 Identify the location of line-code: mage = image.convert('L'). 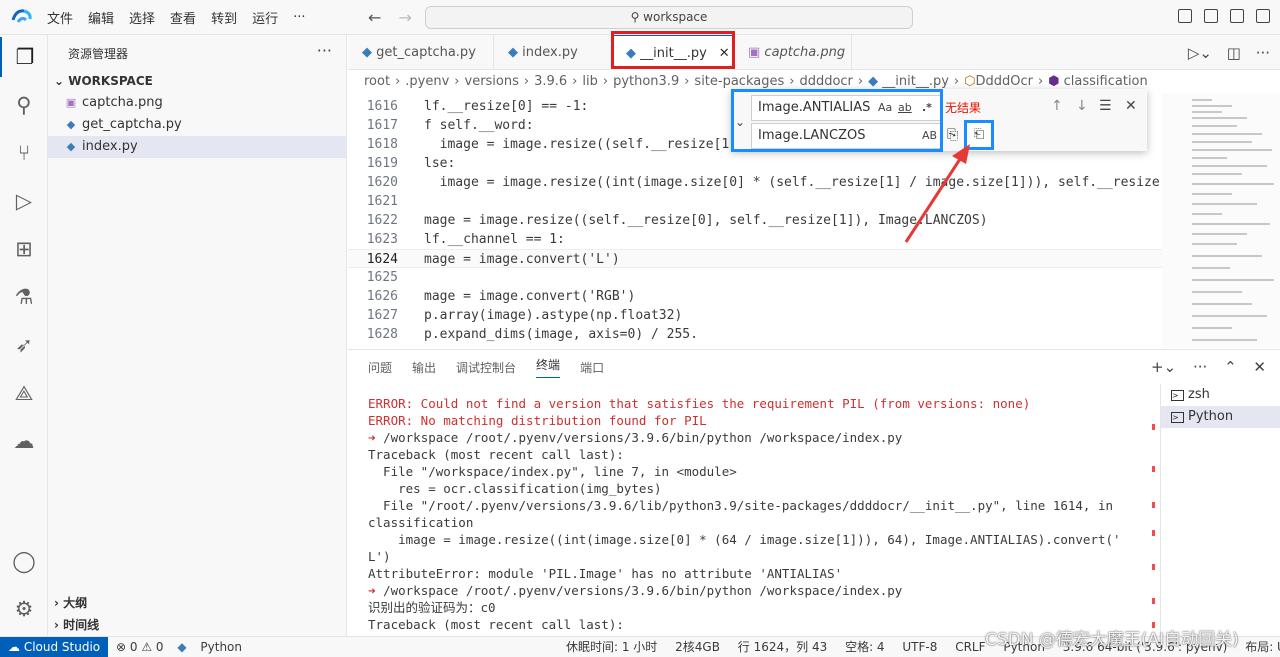
(522, 259).